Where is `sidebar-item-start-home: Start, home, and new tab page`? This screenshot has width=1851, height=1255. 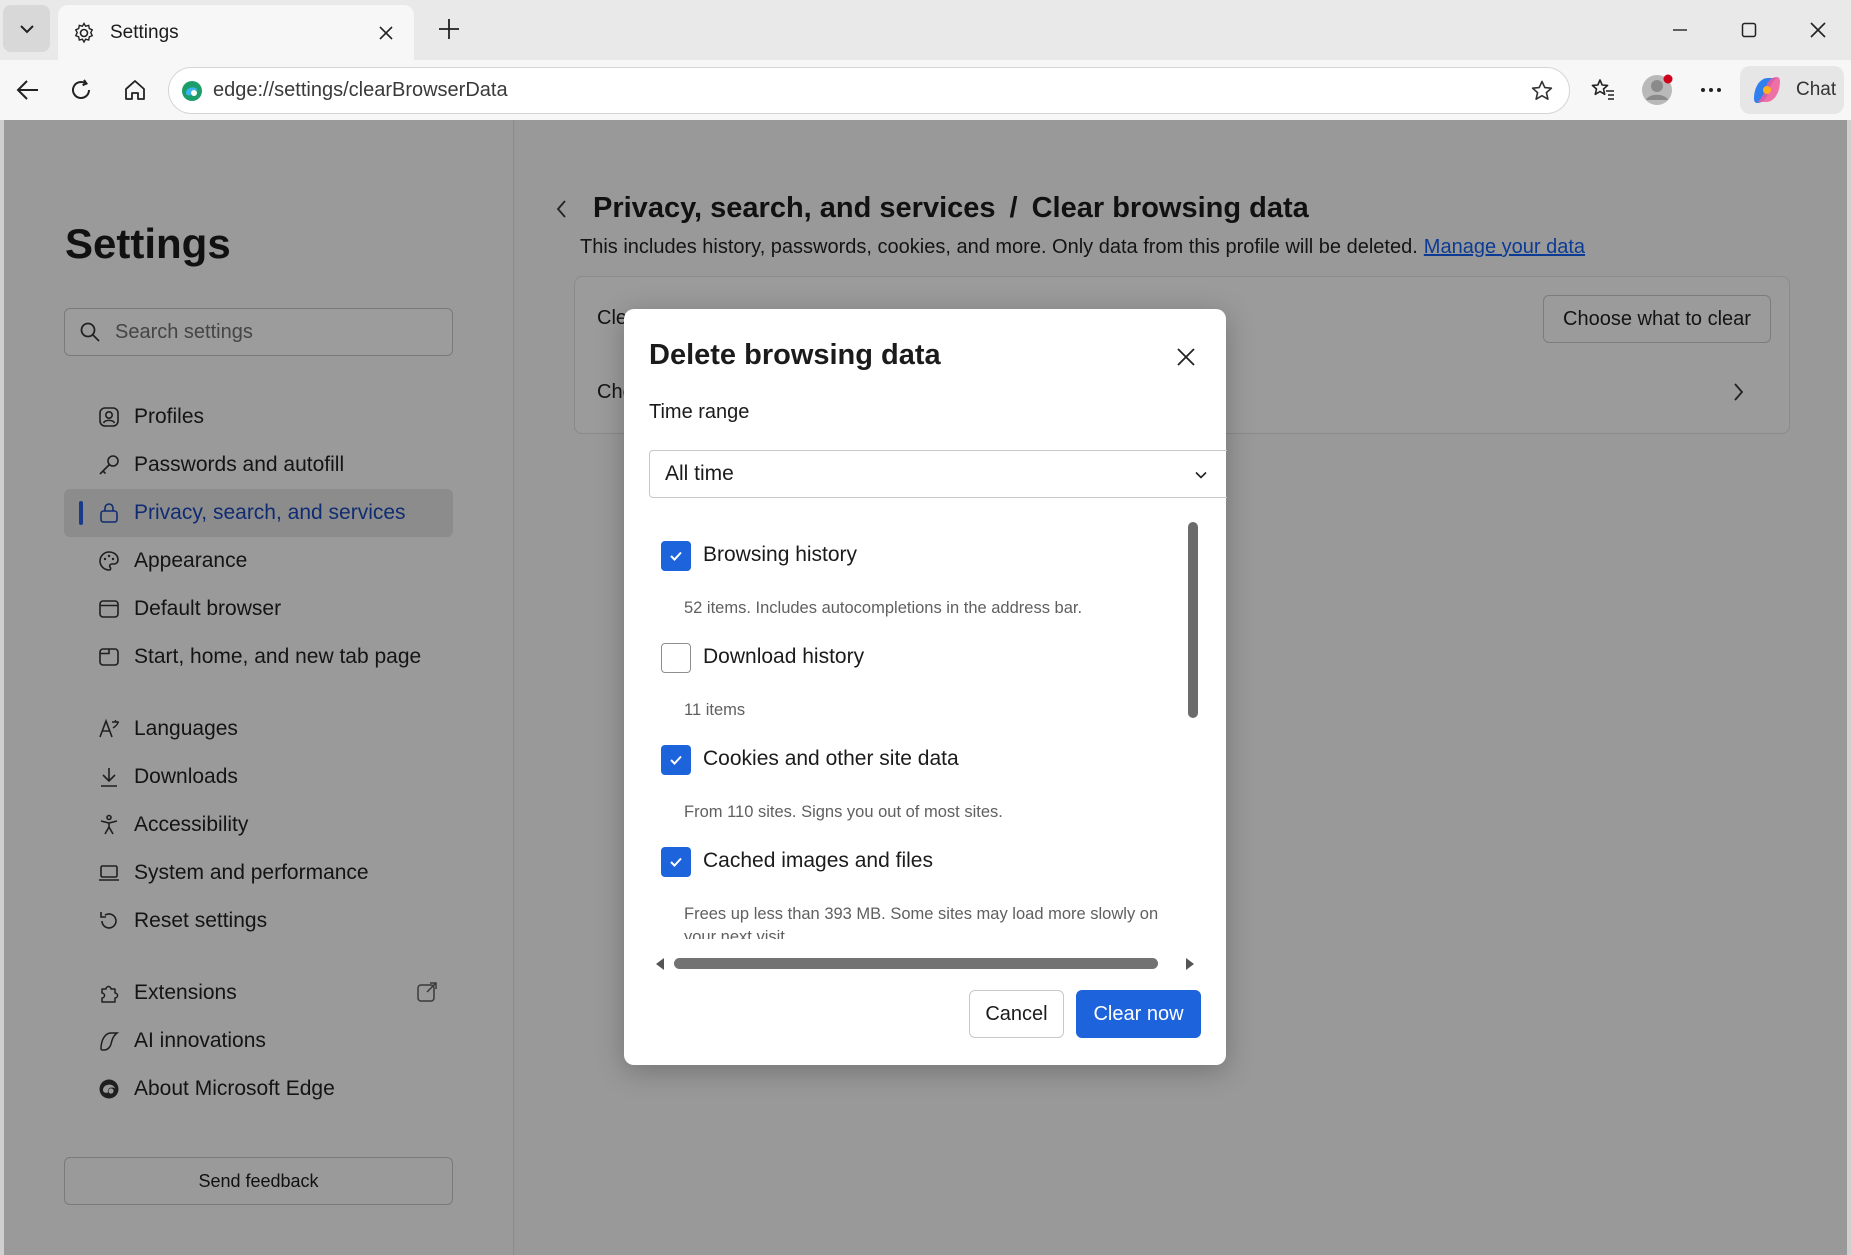
sidebar-item-start-home: Start, home, and new tab page is located at coordinates (258, 657).